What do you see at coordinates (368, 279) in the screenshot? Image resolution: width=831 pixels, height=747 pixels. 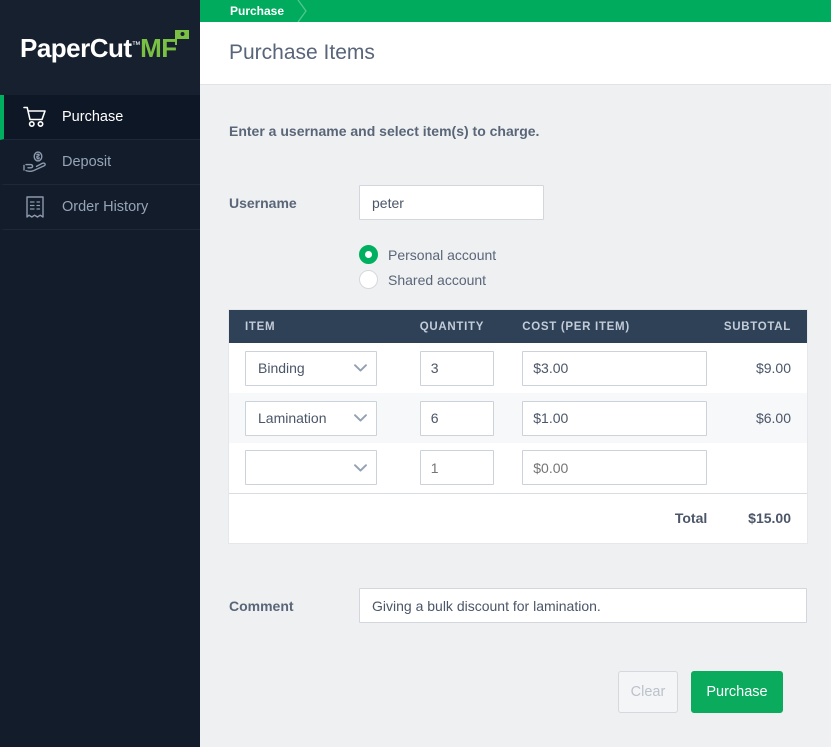 I see `radio-icon-unselected` at bounding box center [368, 279].